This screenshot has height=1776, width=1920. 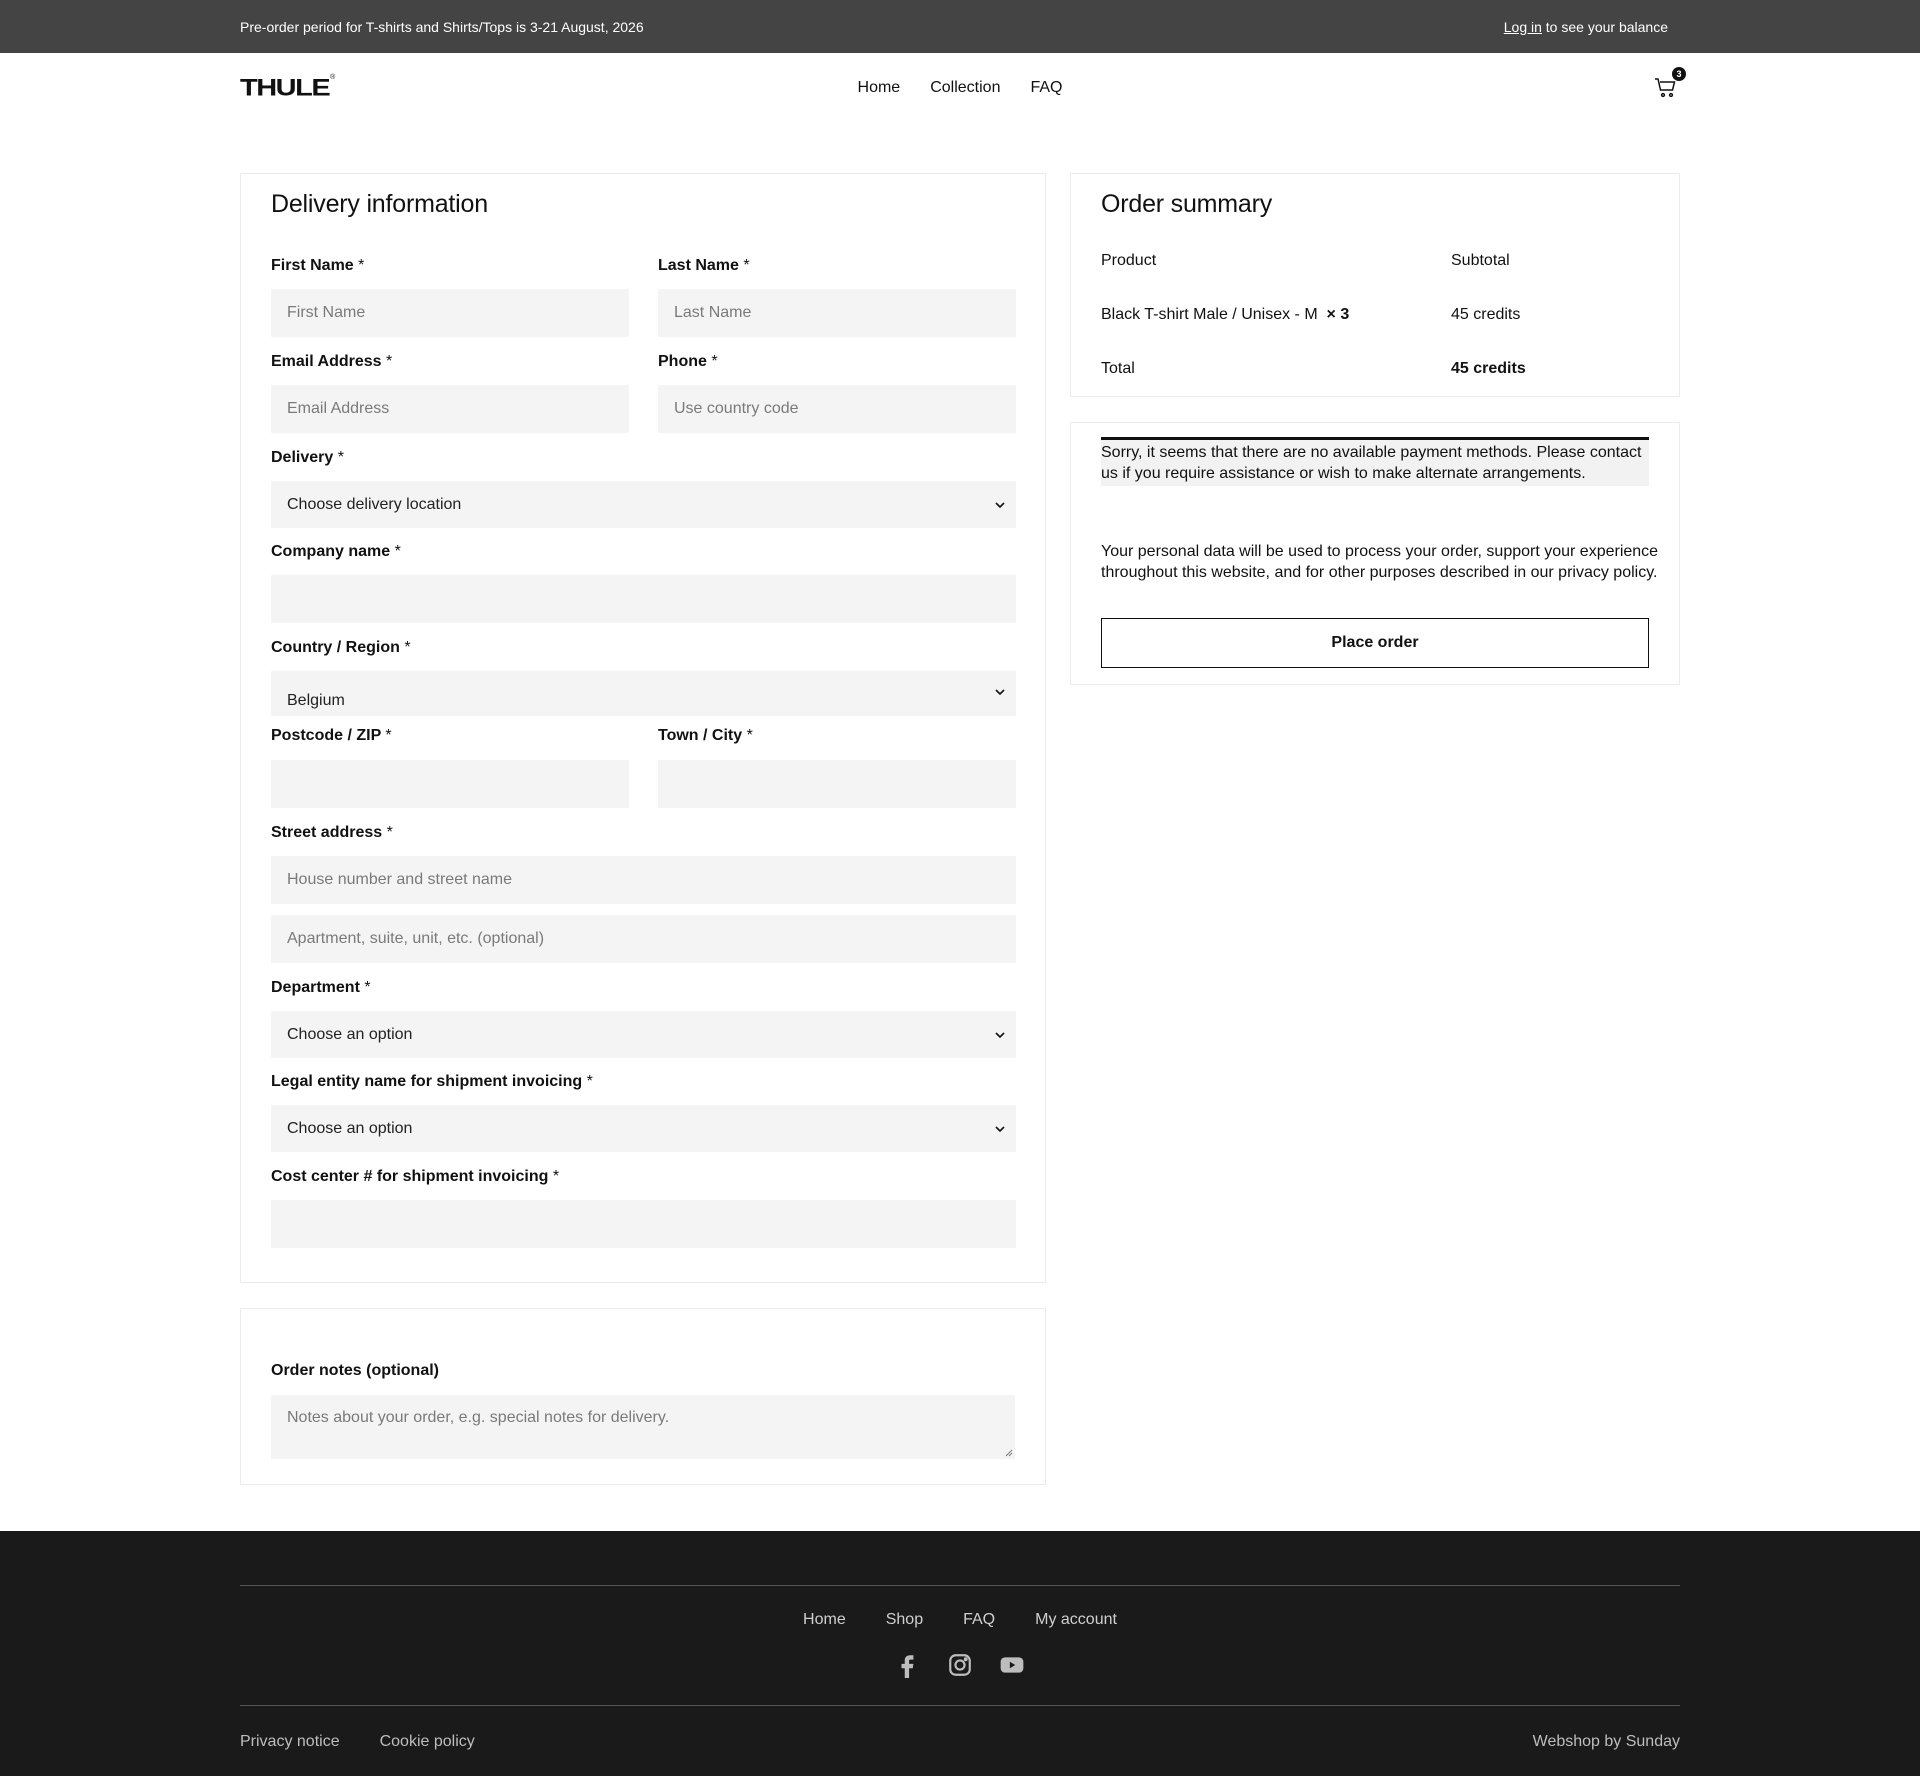 What do you see at coordinates (350, 1128) in the screenshot?
I see `legal-entity-value: Choose an option` at bounding box center [350, 1128].